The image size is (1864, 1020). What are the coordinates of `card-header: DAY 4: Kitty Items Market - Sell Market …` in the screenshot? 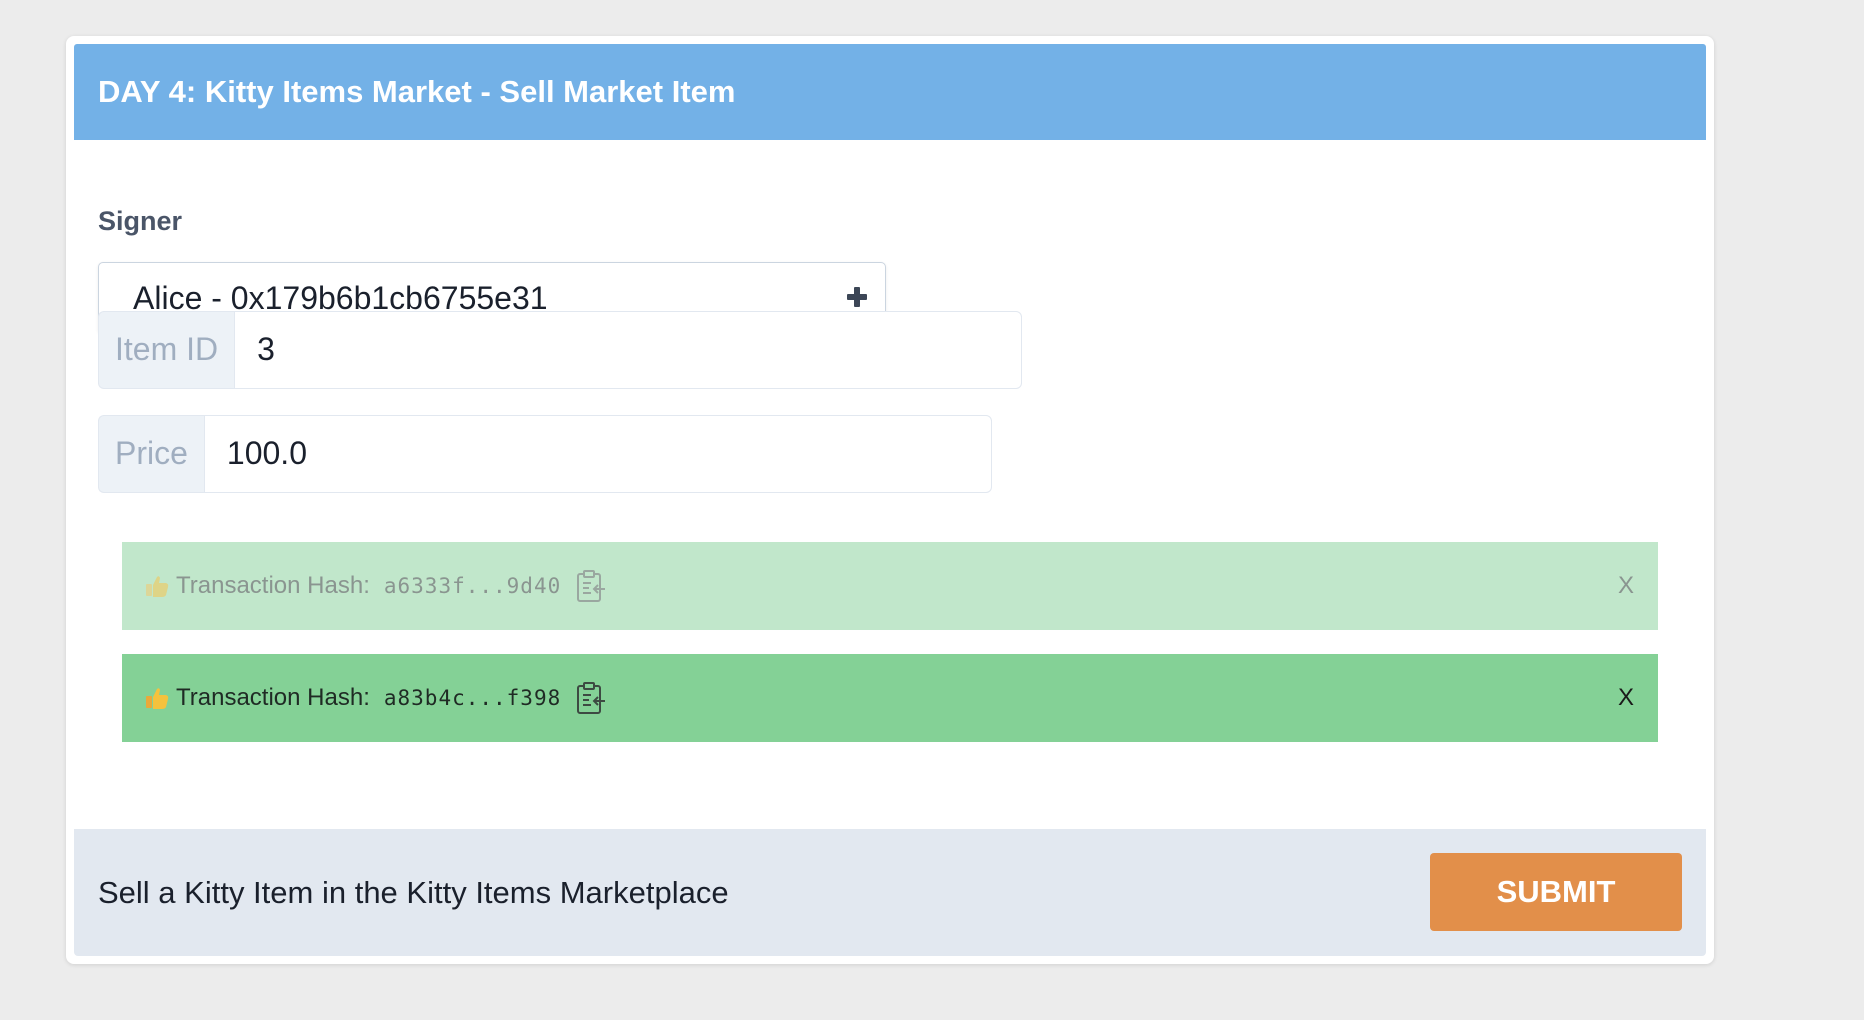 It's located at (890, 92).